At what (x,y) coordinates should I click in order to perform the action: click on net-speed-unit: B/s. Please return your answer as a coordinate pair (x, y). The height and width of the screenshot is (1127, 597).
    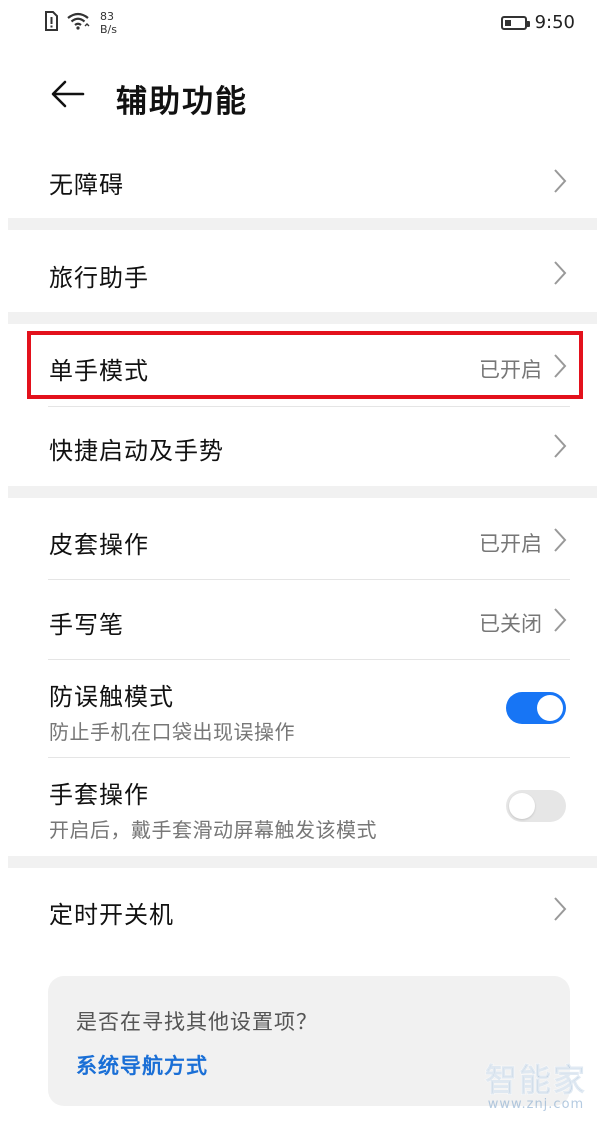
    Looking at the image, I should click on (108, 29).